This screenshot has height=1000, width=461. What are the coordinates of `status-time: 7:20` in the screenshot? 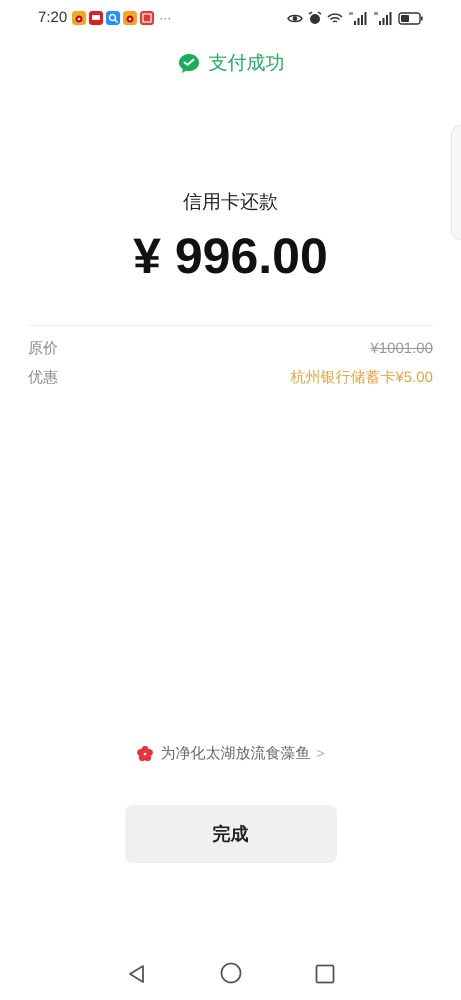 It's located at (53, 18).